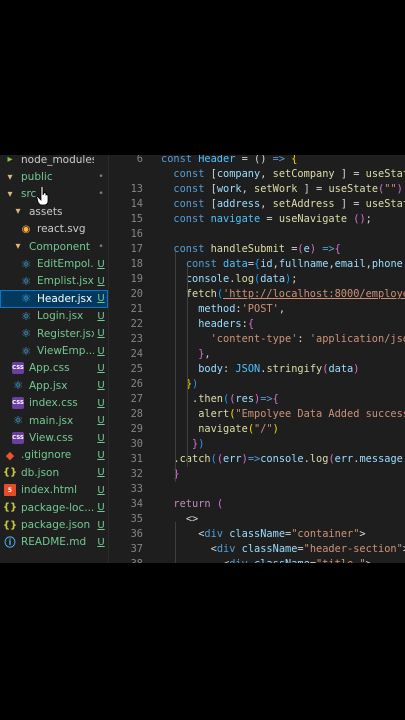 Image resolution: width=405 pixels, height=720 pixels. I want to click on code-line: 33, so click(257, 489).